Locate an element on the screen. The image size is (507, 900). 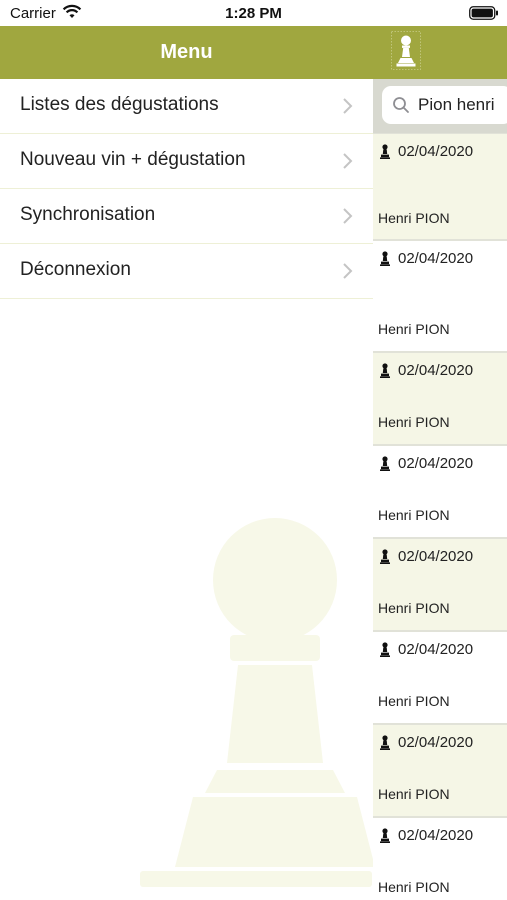
menu-item-synchronisation: Synchronisation is located at coordinates (186, 216).